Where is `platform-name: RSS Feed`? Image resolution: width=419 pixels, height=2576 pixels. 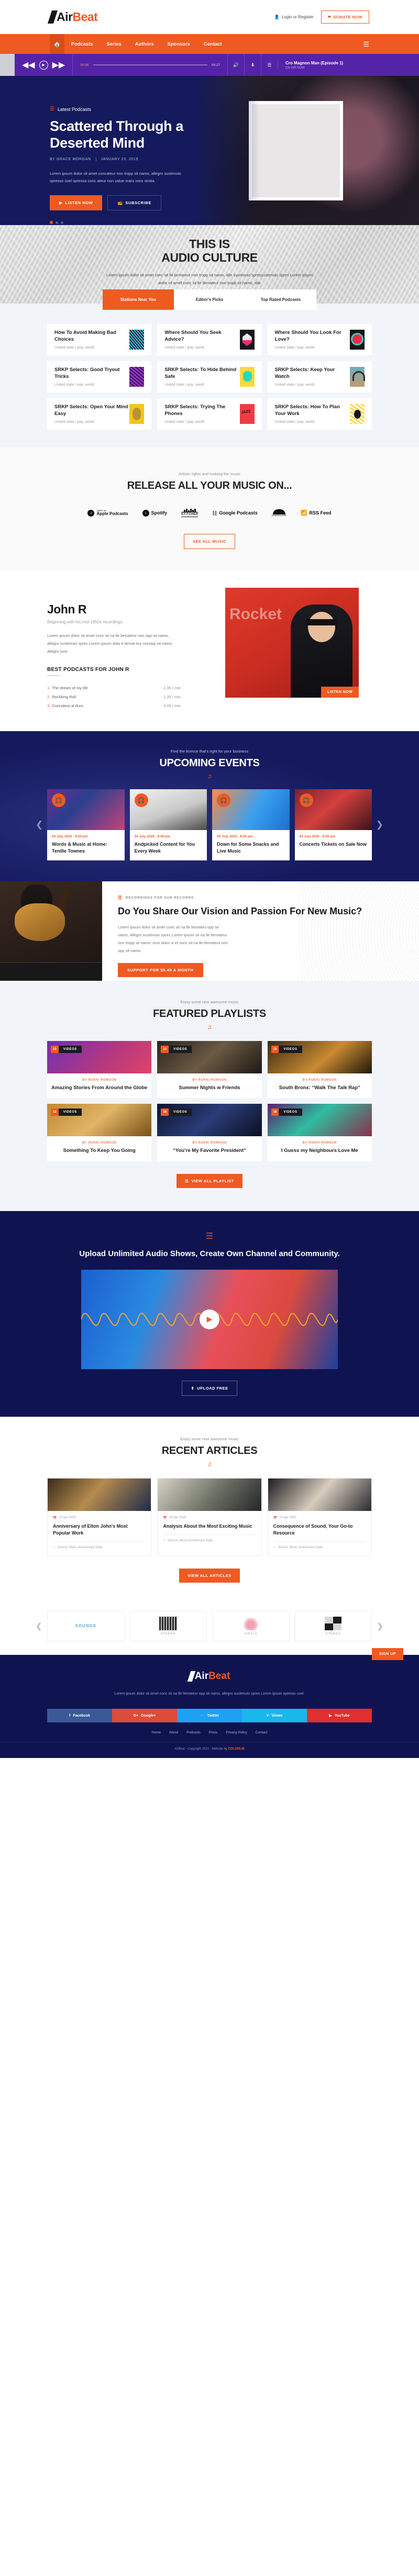 platform-name: RSS Feed is located at coordinates (320, 513).